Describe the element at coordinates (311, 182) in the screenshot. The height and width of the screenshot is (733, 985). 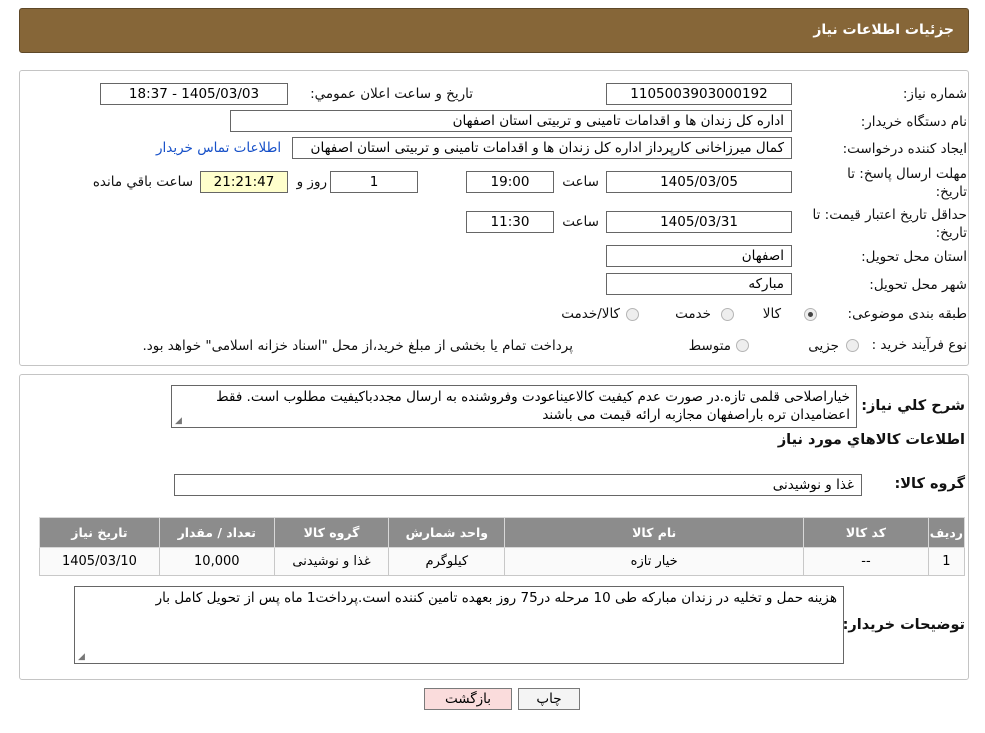
I see `days-label: روز و` at that location.